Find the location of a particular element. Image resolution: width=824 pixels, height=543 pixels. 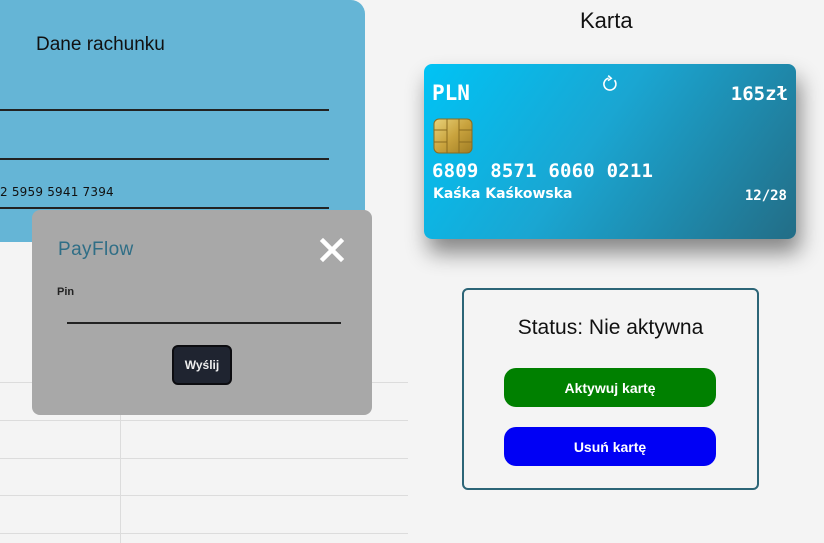

chip-icon is located at coordinates (453, 136).